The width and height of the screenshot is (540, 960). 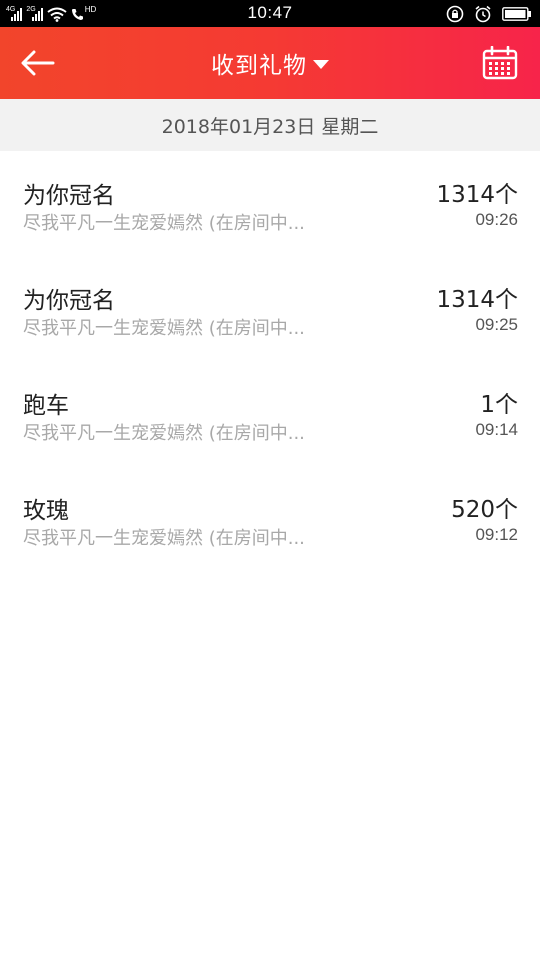 I want to click on date-header: 2018年01月23日 星期二, so click(x=270, y=125).